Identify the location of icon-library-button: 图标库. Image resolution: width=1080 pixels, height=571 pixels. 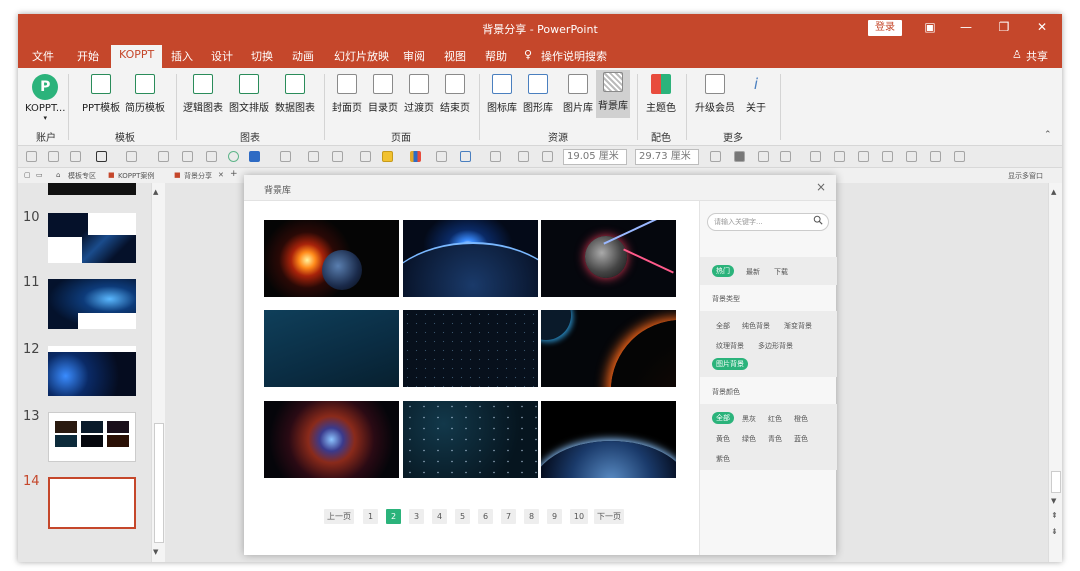
(502, 94).